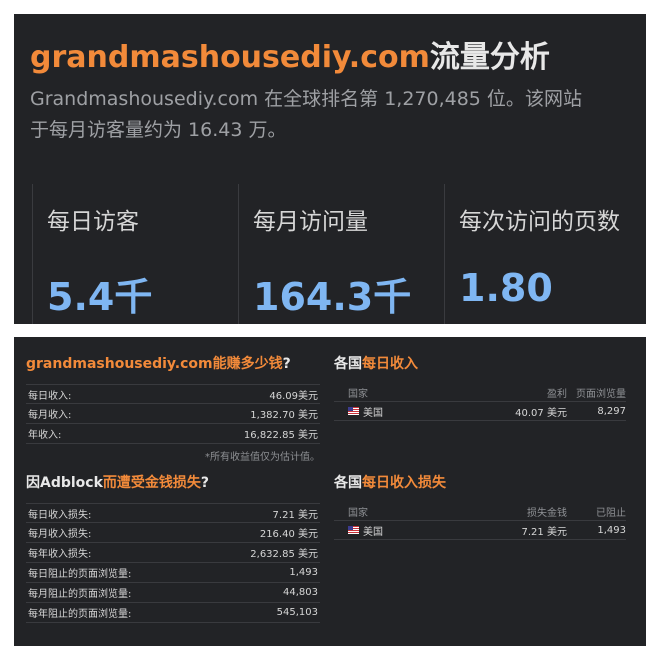 The height and width of the screenshot is (660, 660). I want to click on row-value: 1,493, so click(303, 572).